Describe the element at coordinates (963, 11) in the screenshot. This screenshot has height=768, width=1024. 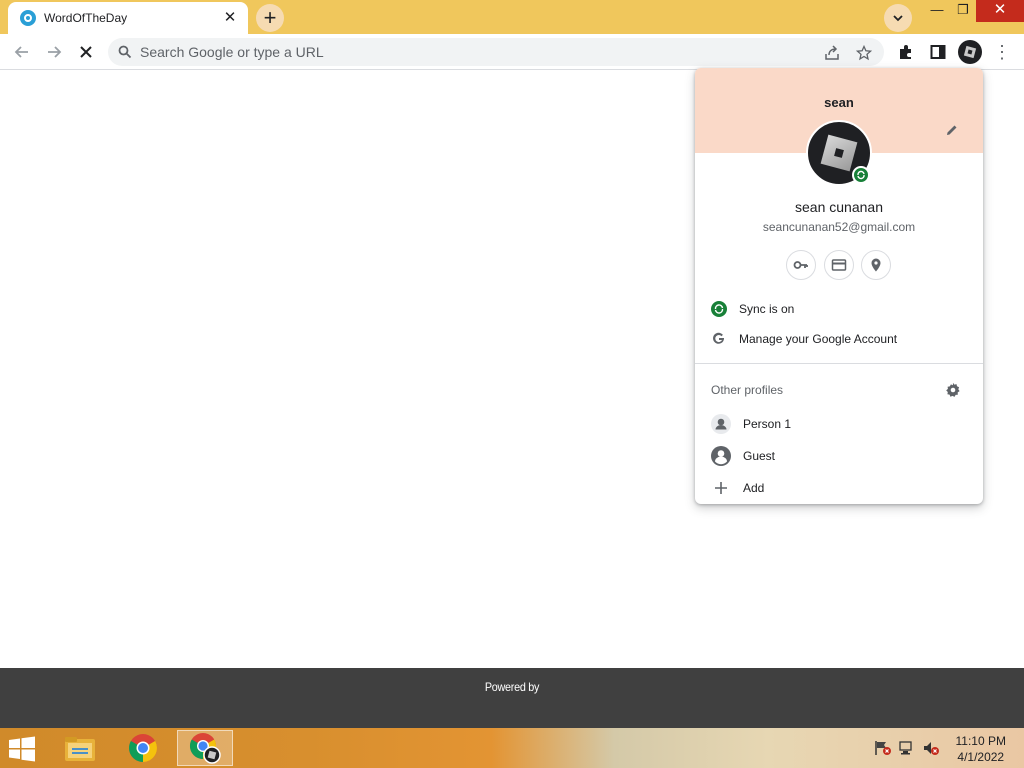
I see `maximize-button: ❐` at that location.